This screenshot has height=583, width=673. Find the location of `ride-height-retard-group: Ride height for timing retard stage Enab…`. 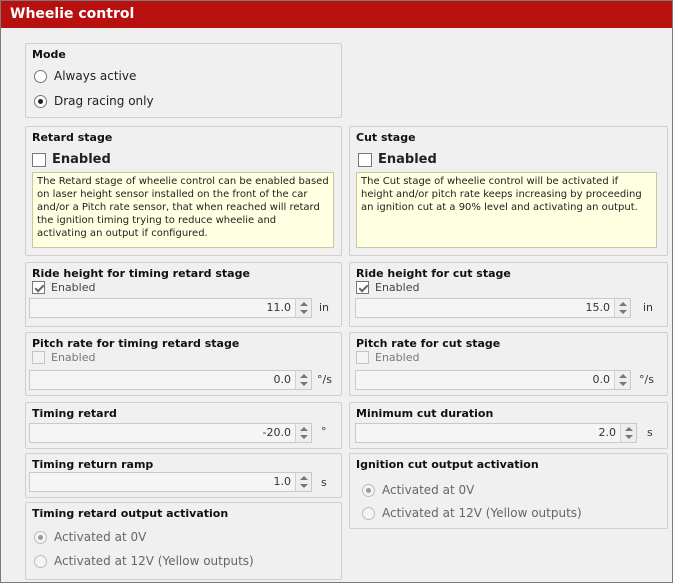

ride-height-retard-group: Ride height for timing retard stage Enab… is located at coordinates (183, 294).